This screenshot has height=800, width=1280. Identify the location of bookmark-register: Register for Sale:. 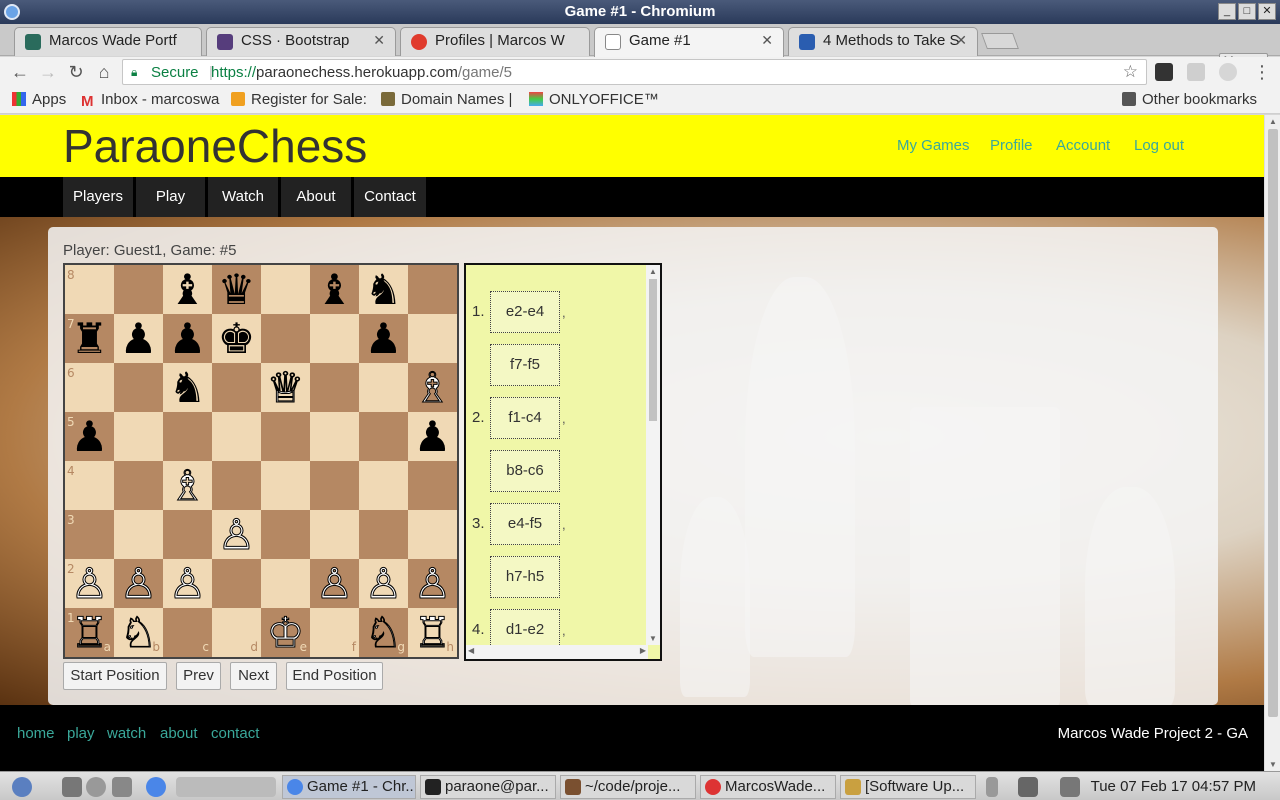
(299, 99).